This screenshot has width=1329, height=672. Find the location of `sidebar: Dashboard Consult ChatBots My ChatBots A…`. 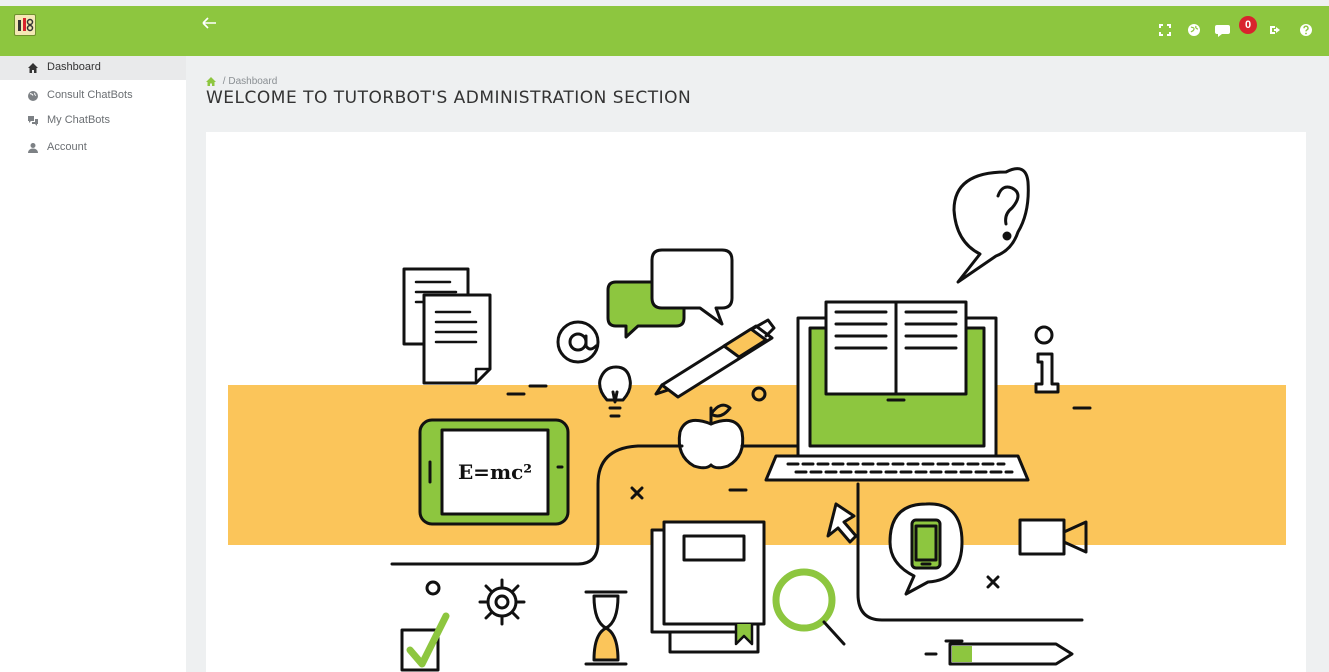

sidebar: Dashboard Consult ChatBots My ChatBots A… is located at coordinates (93, 364).